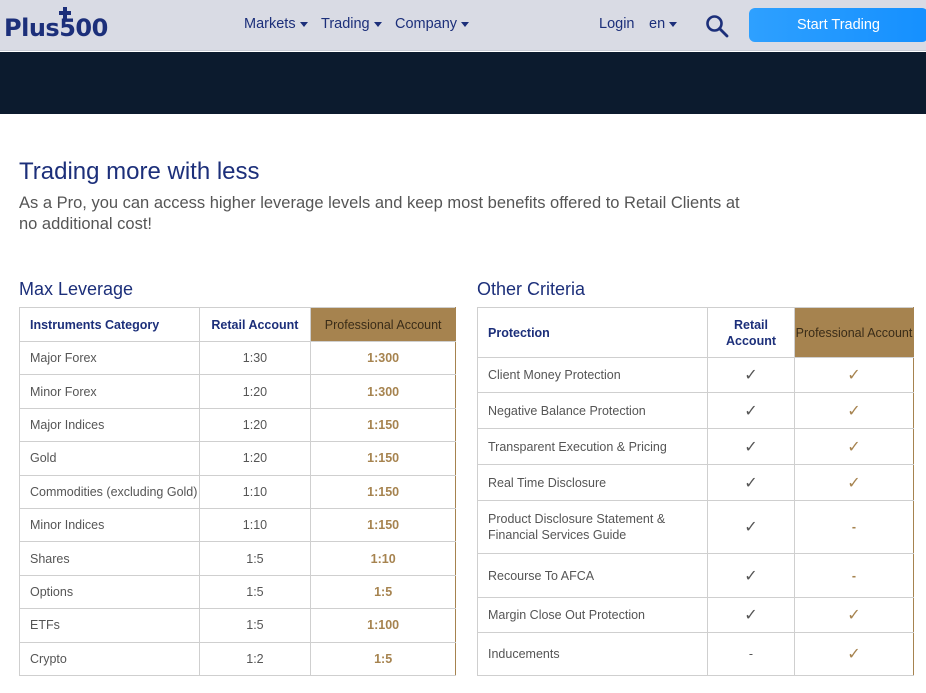 The width and height of the screenshot is (926, 693). What do you see at coordinates (383, 592) in the screenshot?
I see `professional-cell: 1:5` at bounding box center [383, 592].